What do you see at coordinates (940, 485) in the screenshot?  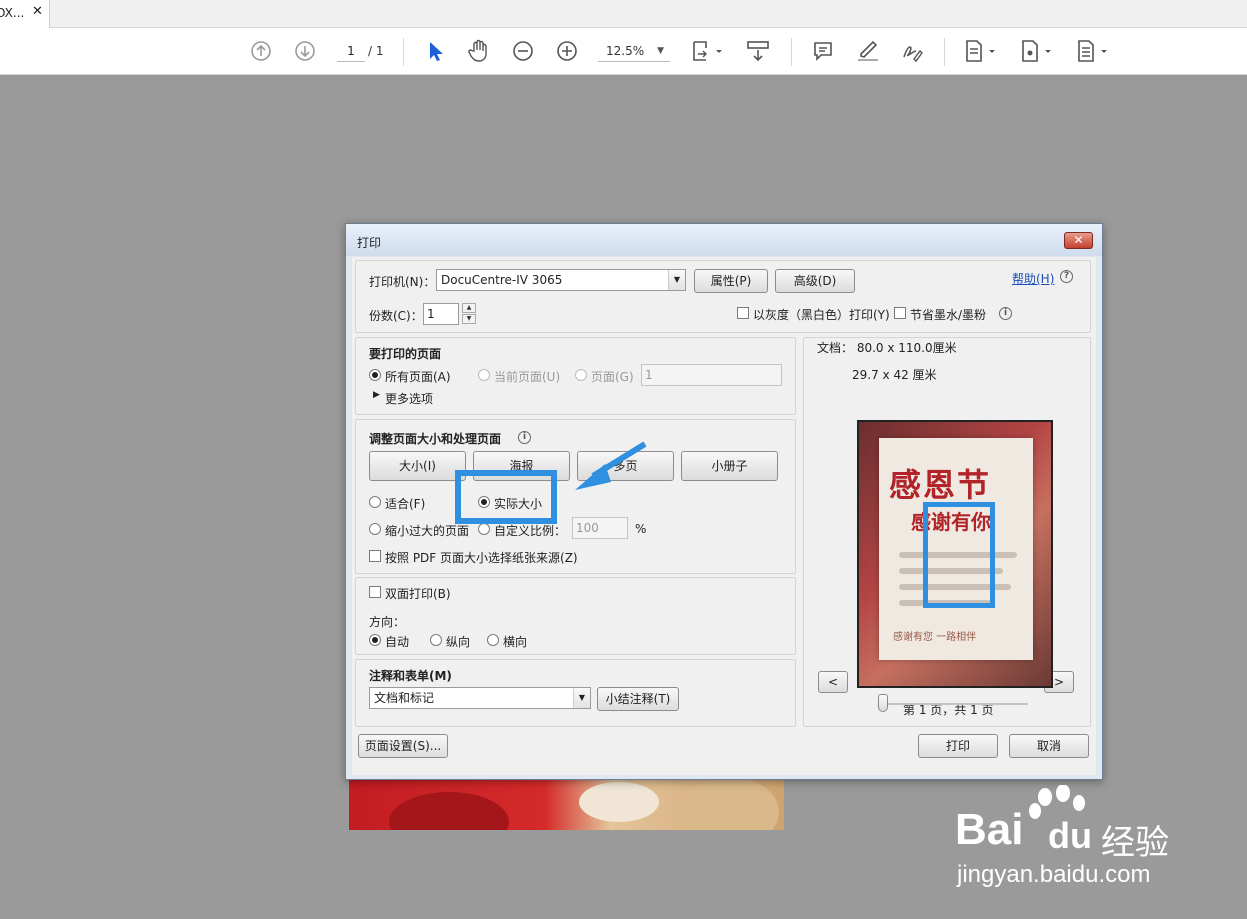 I see `preview-calligraphy: 感恩节` at bounding box center [940, 485].